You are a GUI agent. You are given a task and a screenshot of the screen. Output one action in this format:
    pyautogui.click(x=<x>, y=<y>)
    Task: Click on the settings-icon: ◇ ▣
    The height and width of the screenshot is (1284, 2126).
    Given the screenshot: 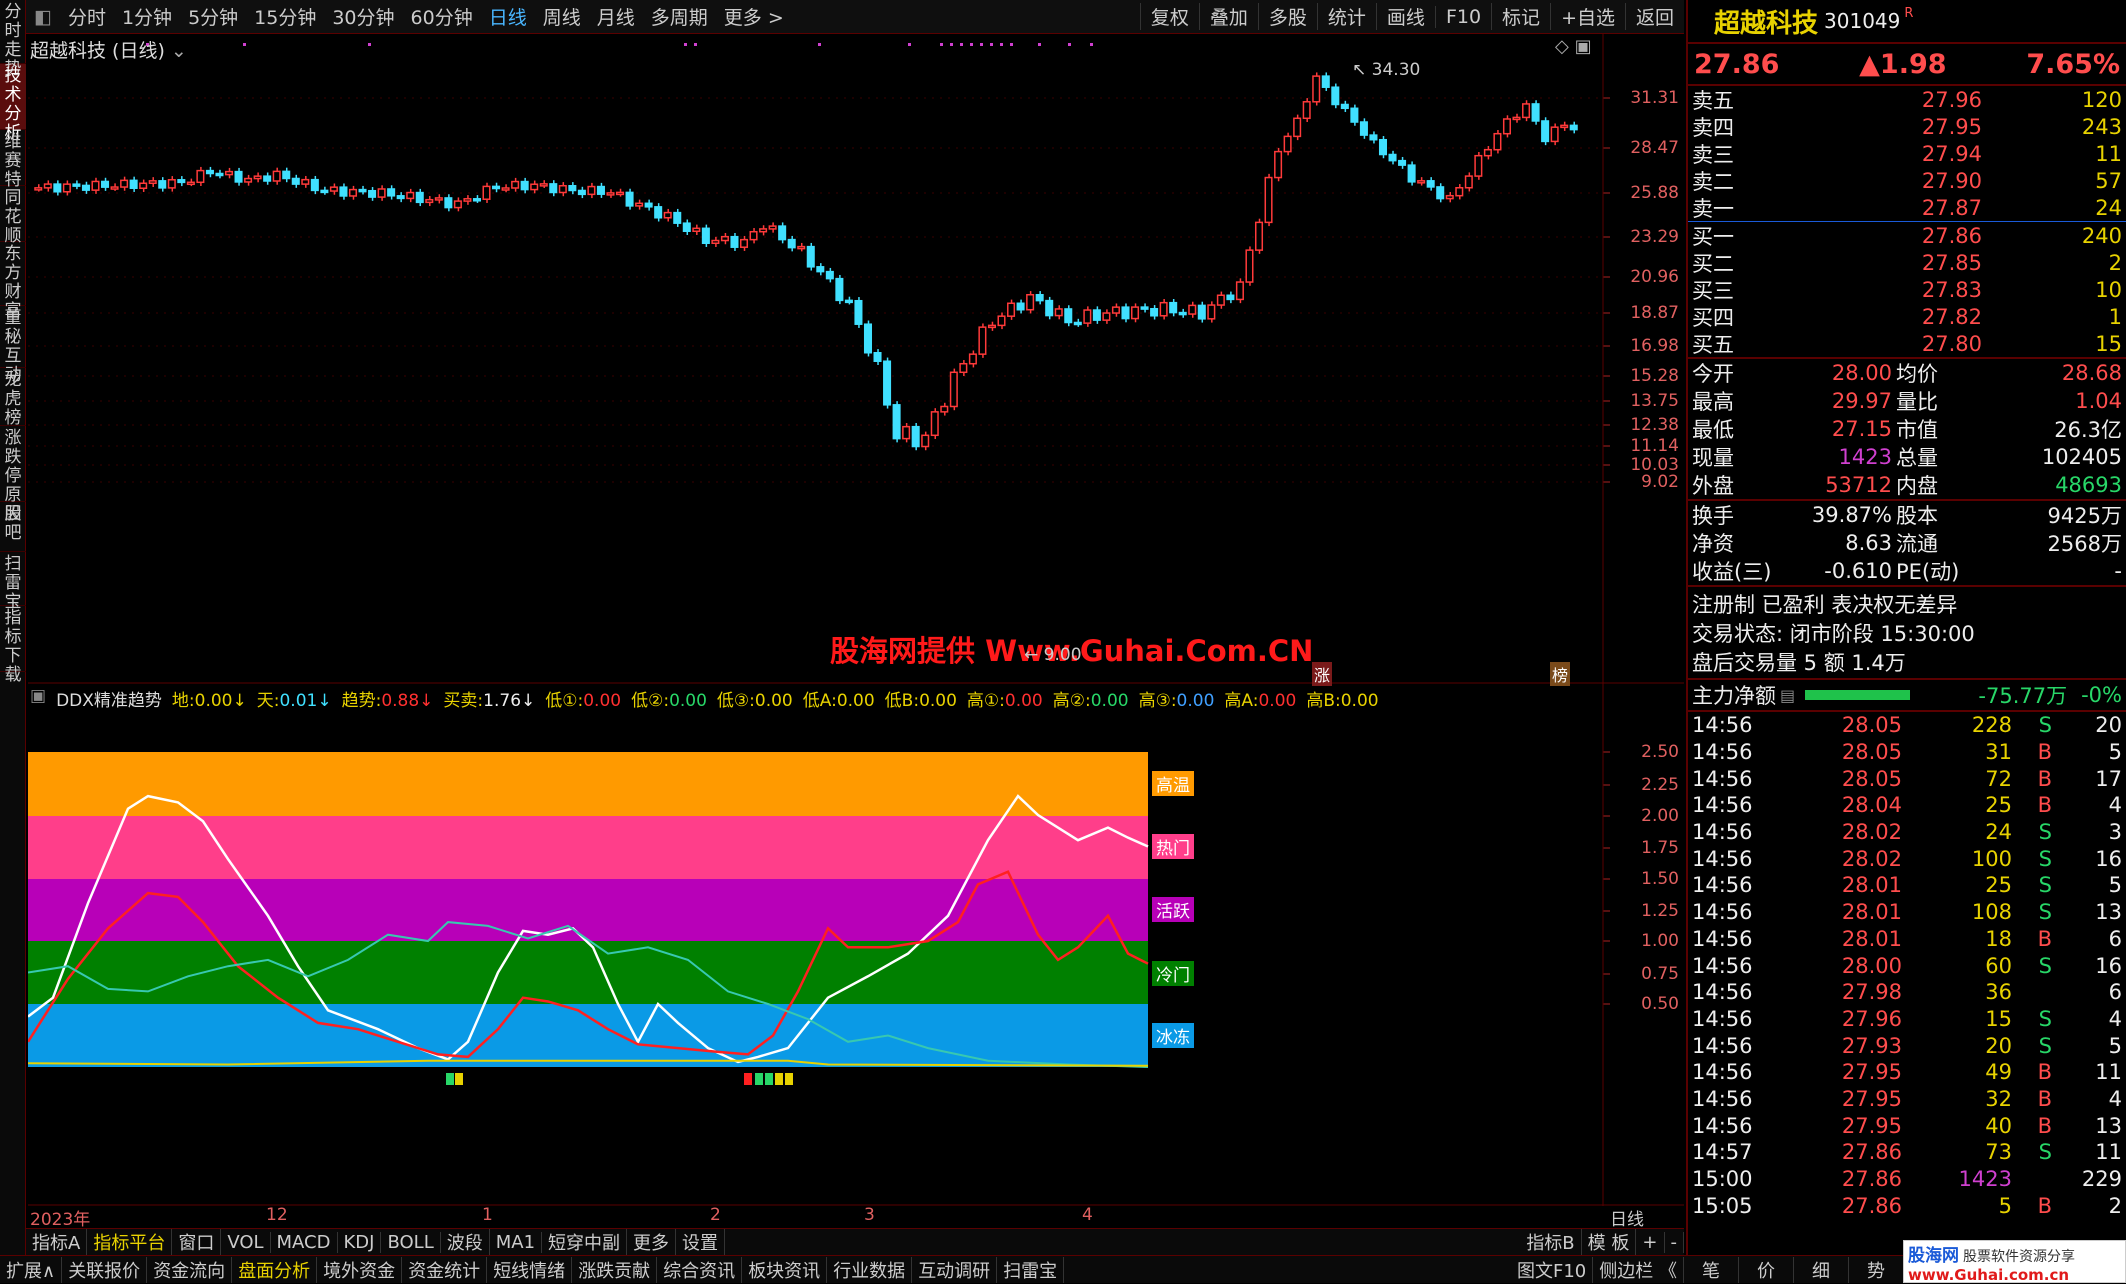 What is the action you would take?
    pyautogui.click(x=1573, y=46)
    